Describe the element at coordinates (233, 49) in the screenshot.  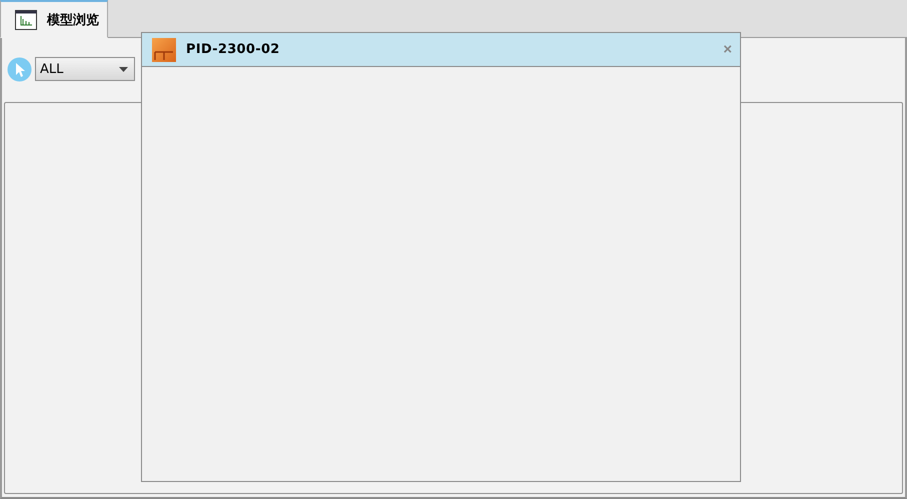
I see `dialog-title: PID-2300-02` at that location.